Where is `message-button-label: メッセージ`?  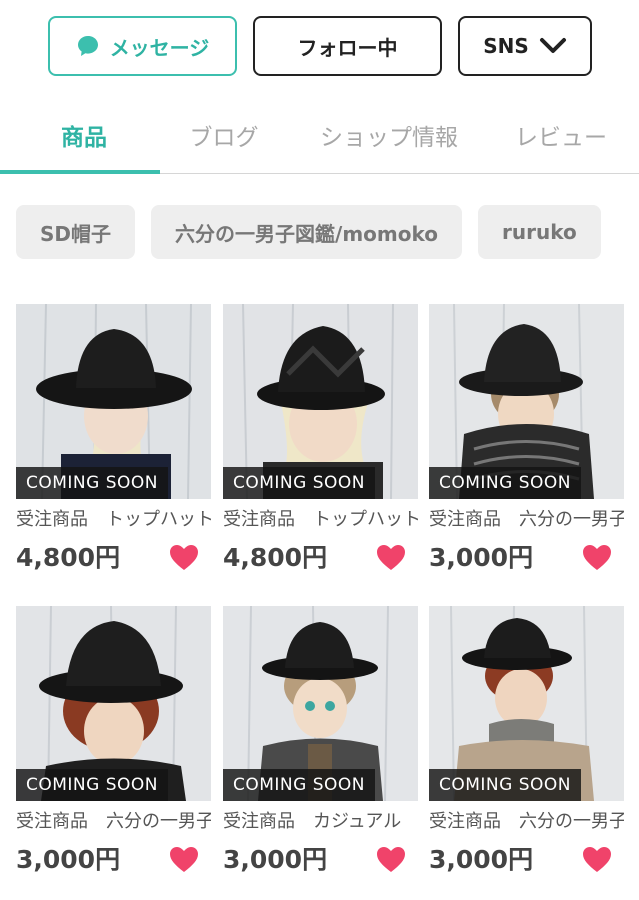 message-button-label: メッセージ is located at coordinates (159, 47).